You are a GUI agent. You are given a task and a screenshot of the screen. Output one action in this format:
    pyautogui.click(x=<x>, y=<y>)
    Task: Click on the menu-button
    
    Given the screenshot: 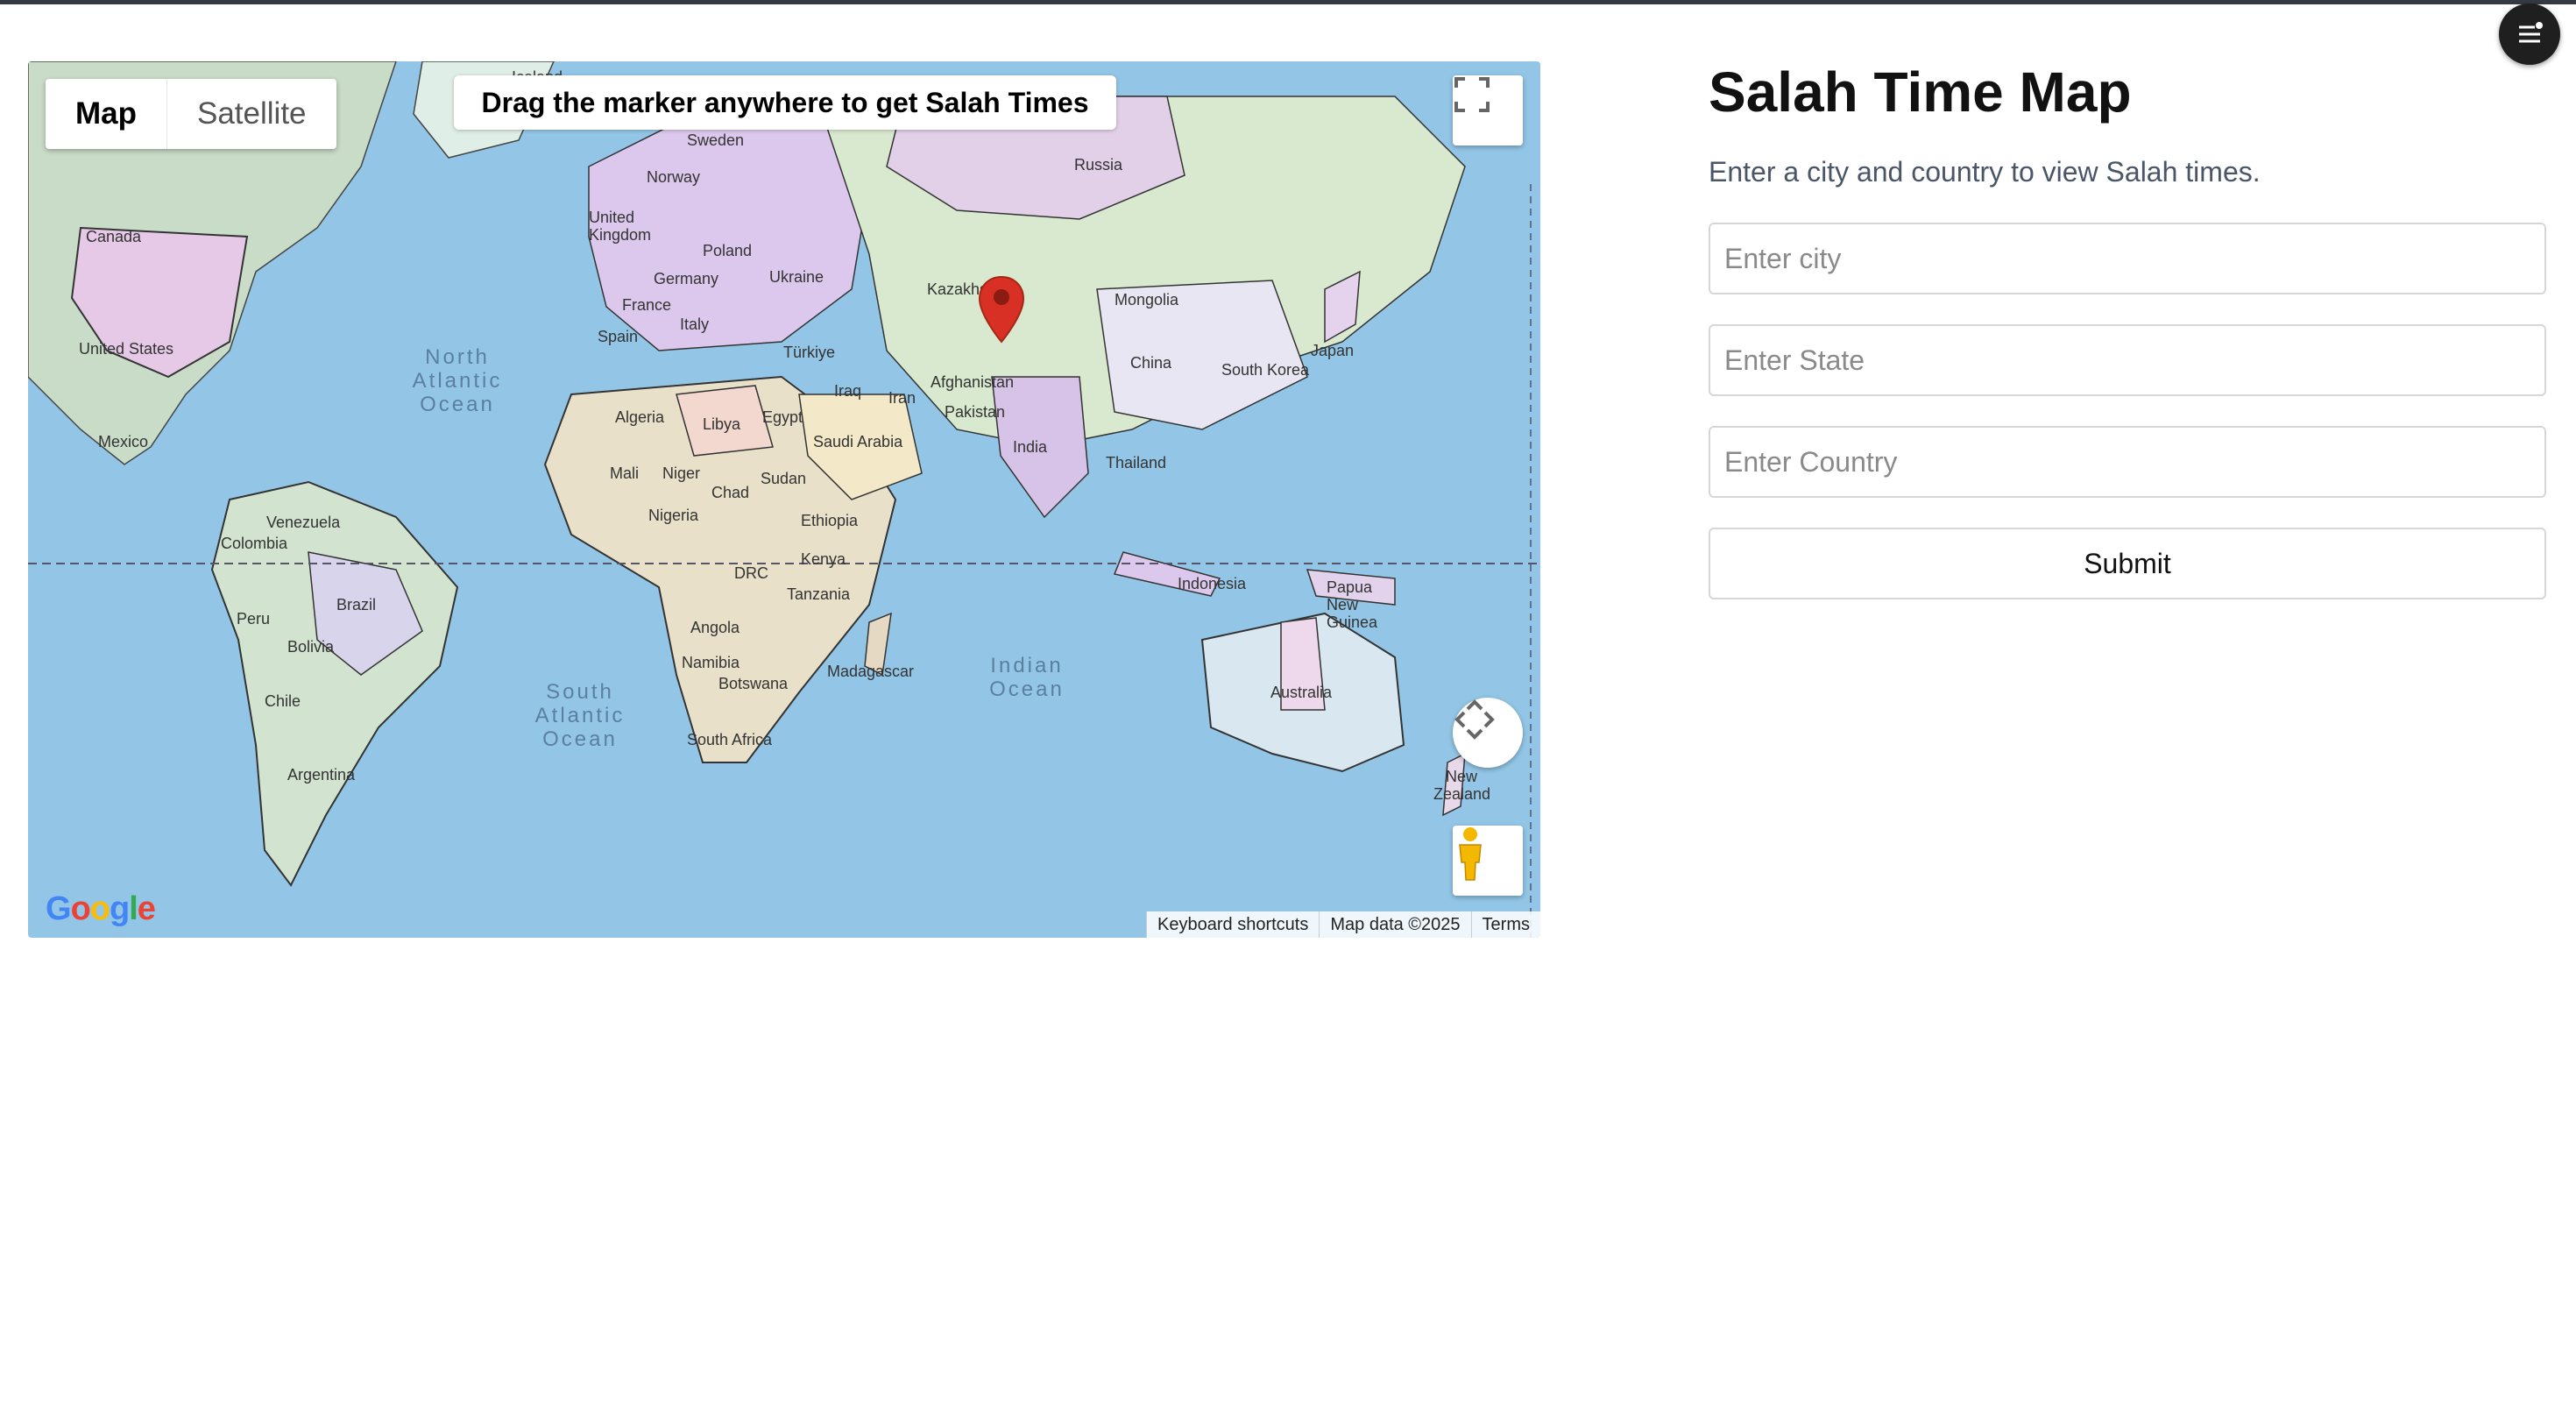 What is the action you would take?
    pyautogui.click(x=2529, y=34)
    